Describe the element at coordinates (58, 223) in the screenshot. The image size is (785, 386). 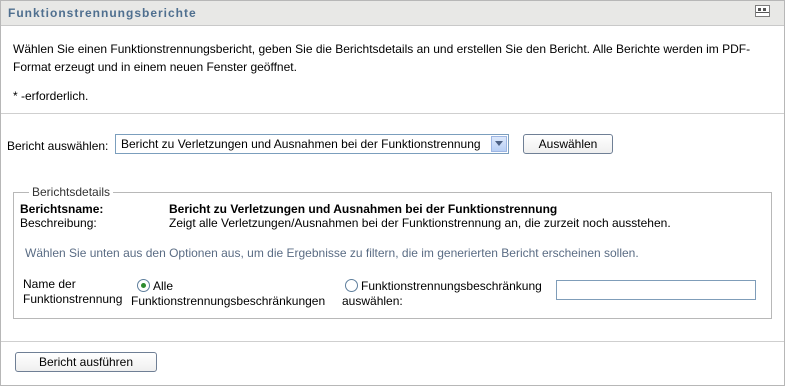
I see `description-label: Beschreibung:` at that location.